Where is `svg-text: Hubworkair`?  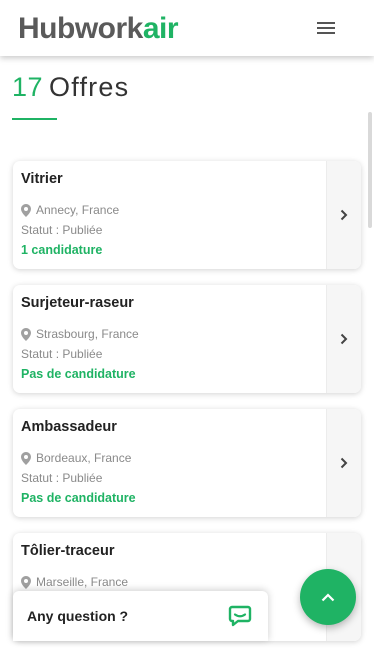
svg-text: Hubworkair is located at coordinates (98, 28).